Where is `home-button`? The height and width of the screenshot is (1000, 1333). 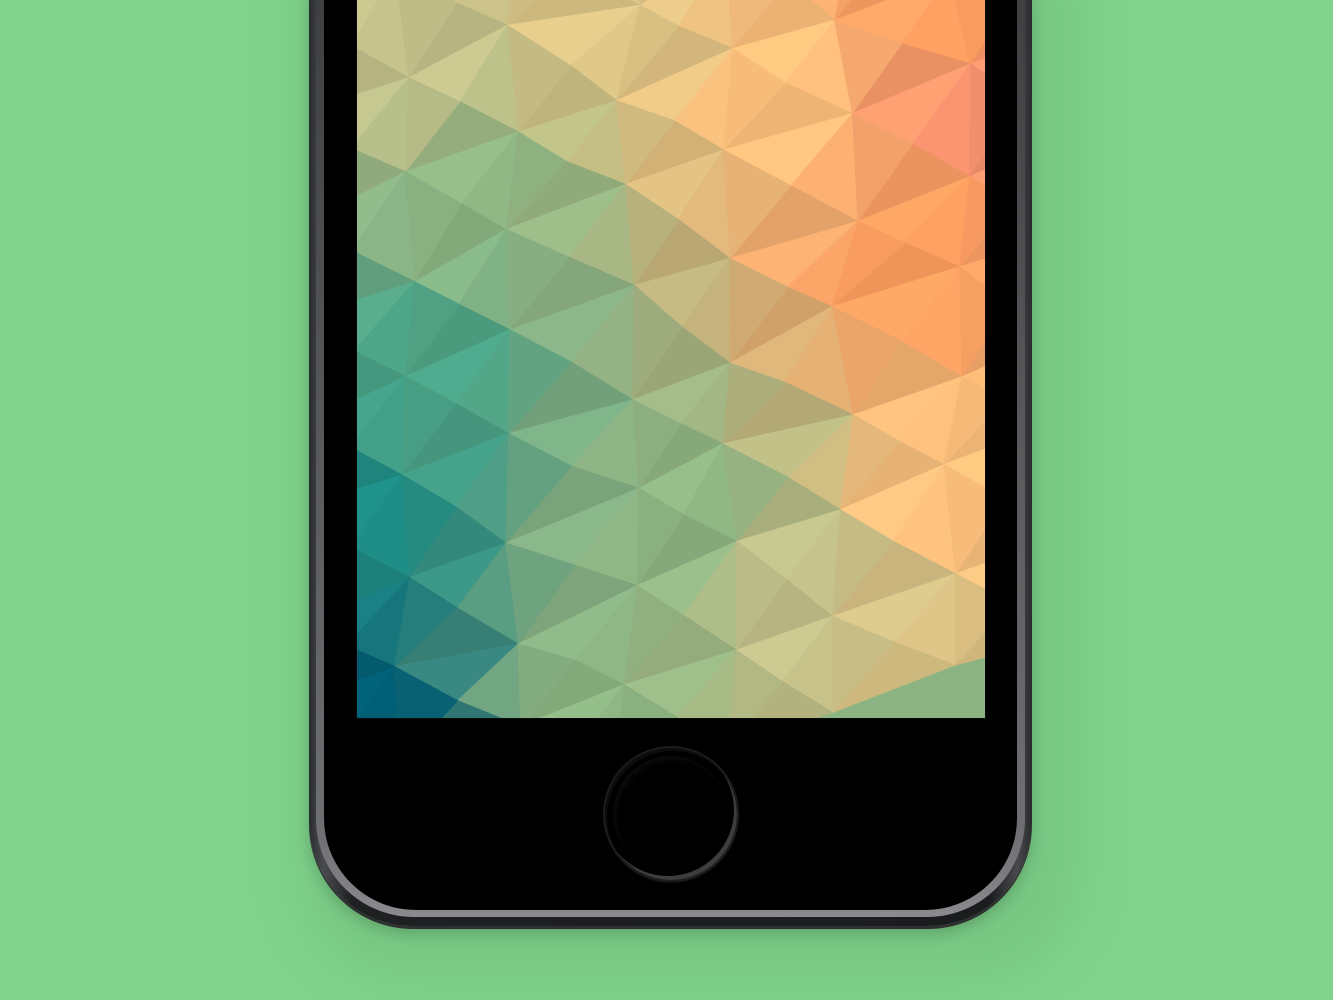 home-button is located at coordinates (671, 814).